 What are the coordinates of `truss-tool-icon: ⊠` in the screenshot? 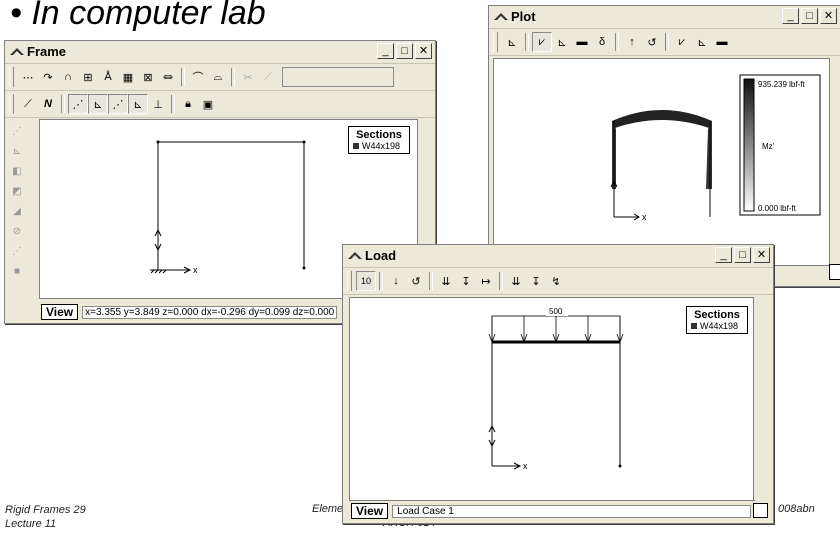 It's located at (148, 77).